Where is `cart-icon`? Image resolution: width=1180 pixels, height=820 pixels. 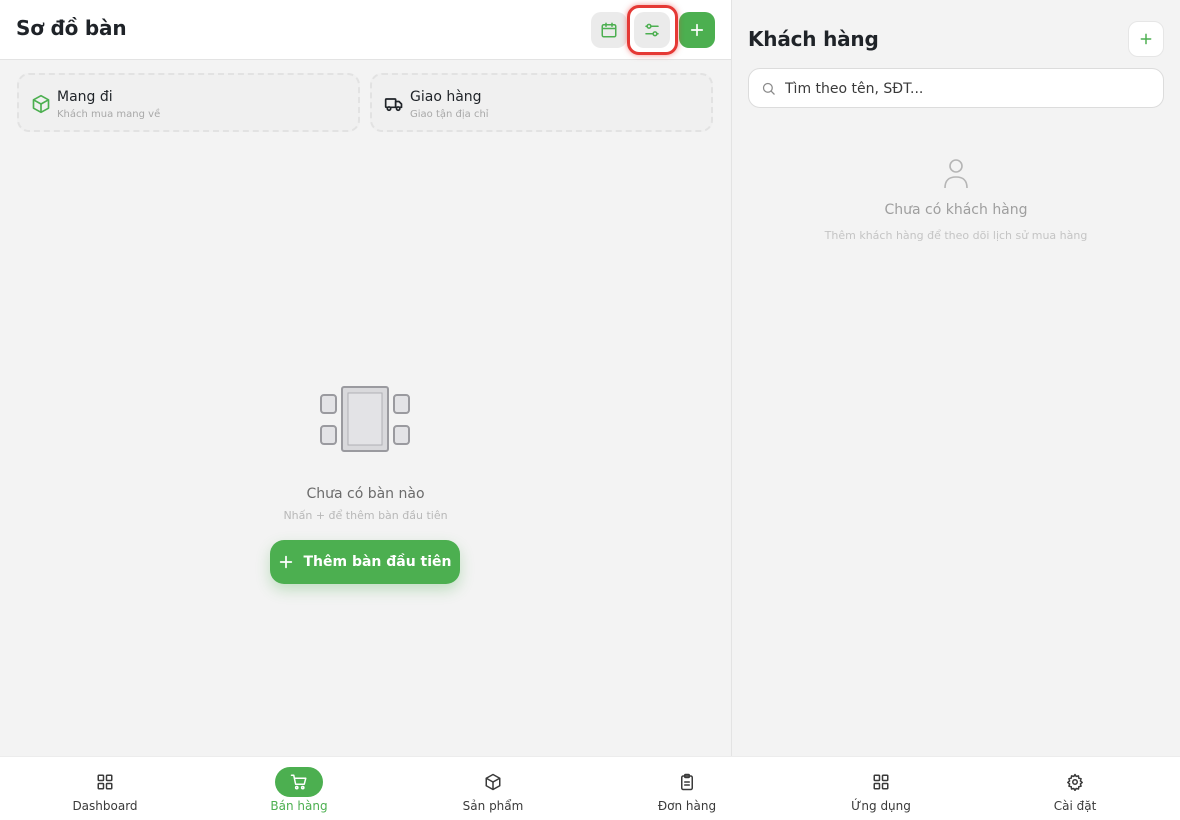
cart-icon is located at coordinates (298, 782).